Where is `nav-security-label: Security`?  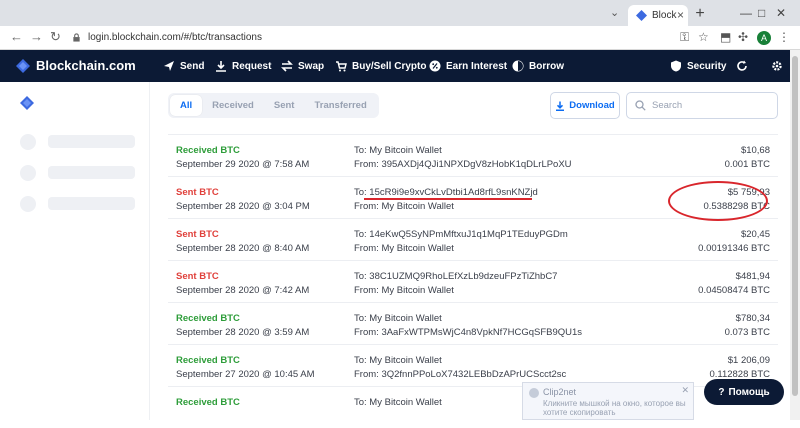 nav-security-label: Security is located at coordinates (707, 66).